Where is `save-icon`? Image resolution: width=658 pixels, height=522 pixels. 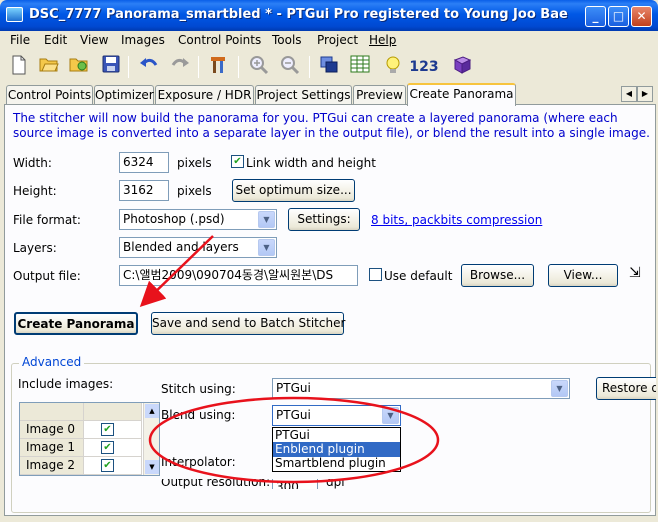 save-icon is located at coordinates (111, 67).